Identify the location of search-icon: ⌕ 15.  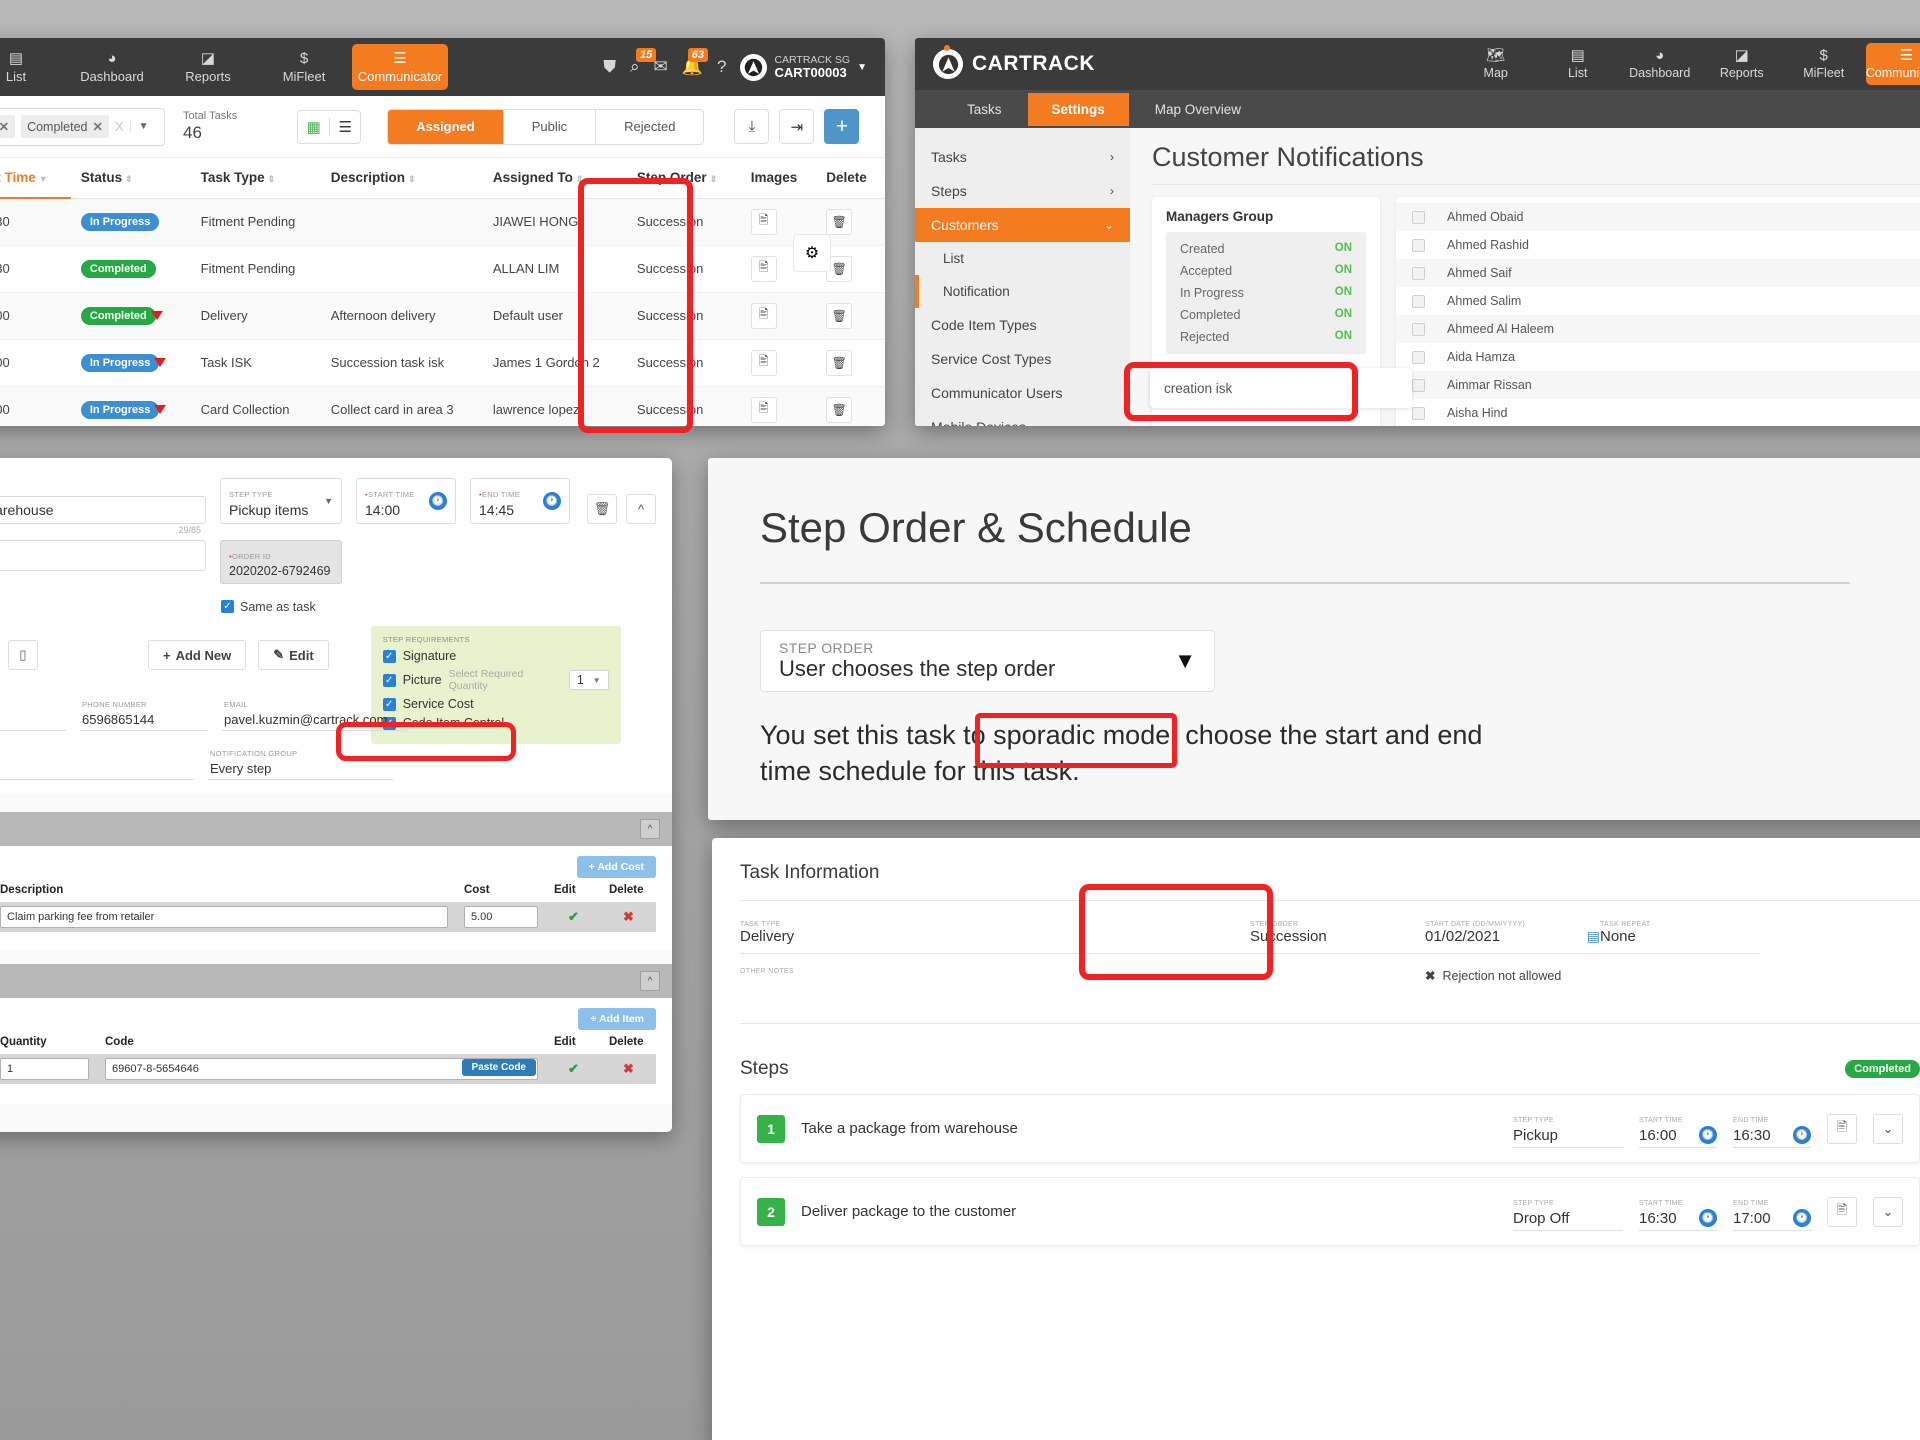
(643, 62).